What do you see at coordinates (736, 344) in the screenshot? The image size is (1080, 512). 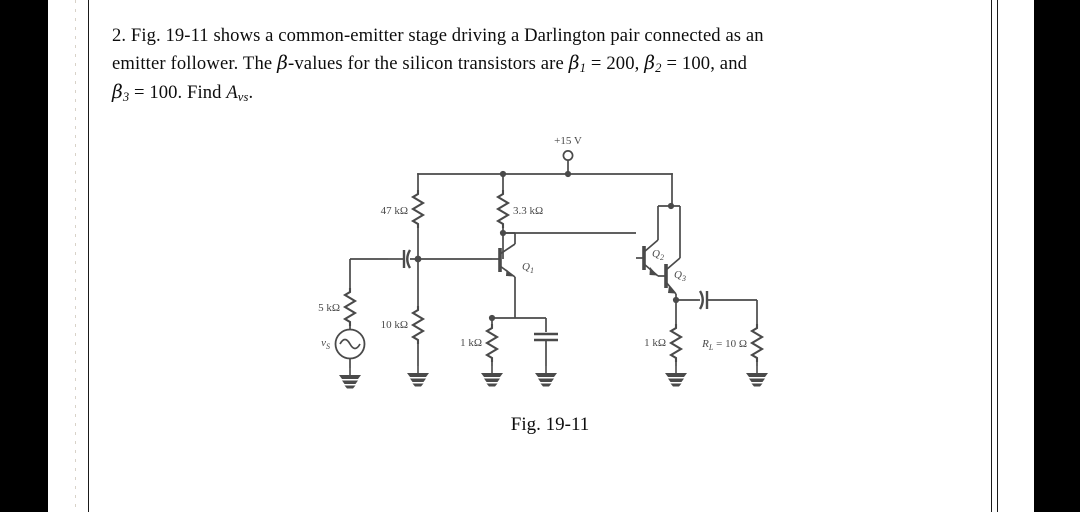 I see `rl-value: 10 Ω` at bounding box center [736, 344].